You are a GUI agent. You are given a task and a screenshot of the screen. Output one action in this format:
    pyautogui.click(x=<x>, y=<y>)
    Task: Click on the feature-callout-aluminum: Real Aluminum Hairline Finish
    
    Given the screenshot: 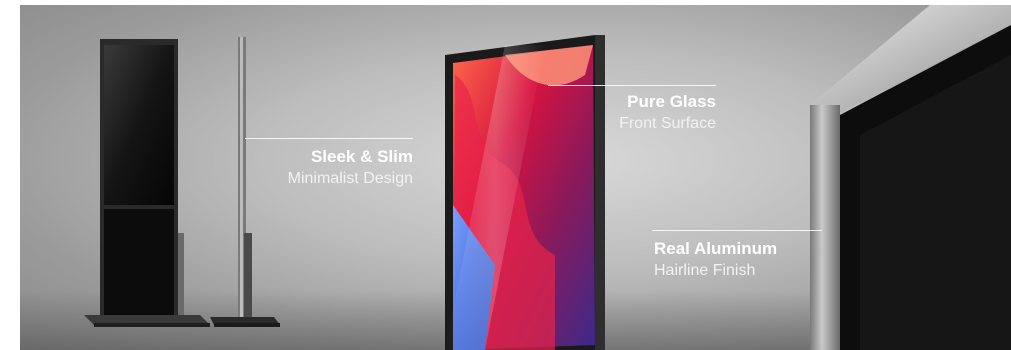 What is the action you would take?
    pyautogui.click(x=733, y=256)
    